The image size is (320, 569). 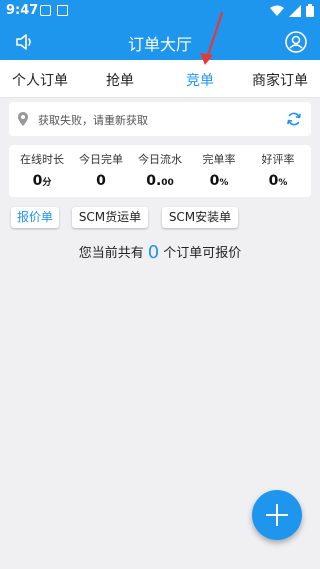 What do you see at coordinates (295, 10) in the screenshot?
I see `signal-icon` at bounding box center [295, 10].